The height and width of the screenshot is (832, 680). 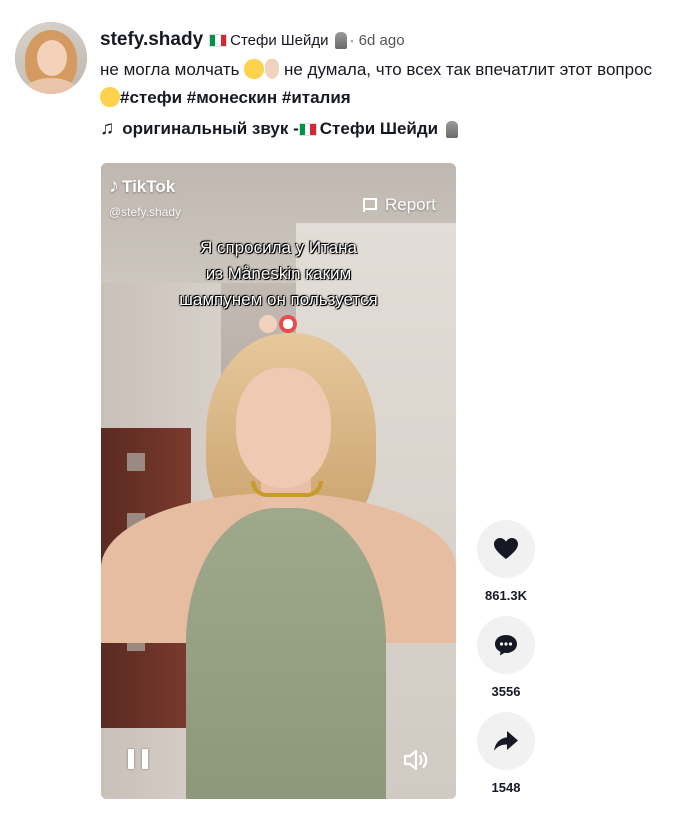 I want to click on volume-icon, so click(x=417, y=760).